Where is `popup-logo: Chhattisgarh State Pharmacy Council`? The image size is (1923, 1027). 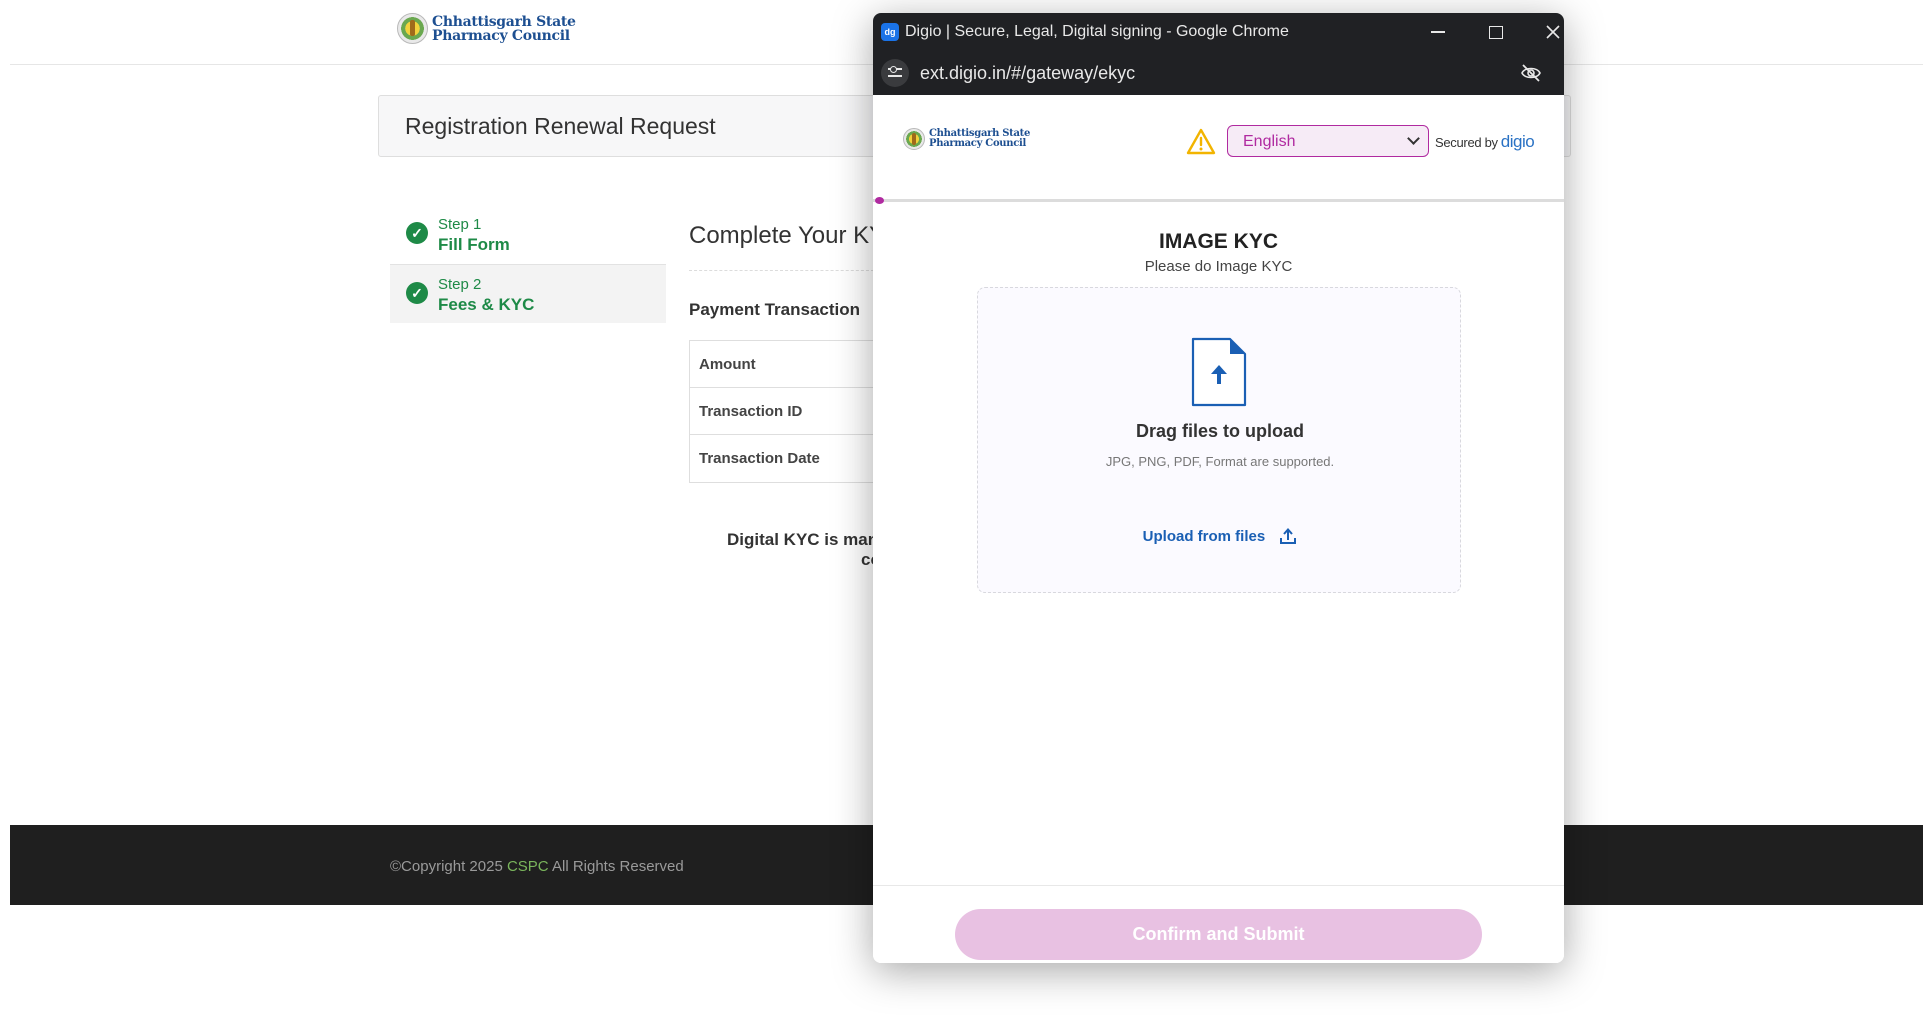
popup-logo: Chhattisgarh State Pharmacy Council is located at coordinates (966, 139).